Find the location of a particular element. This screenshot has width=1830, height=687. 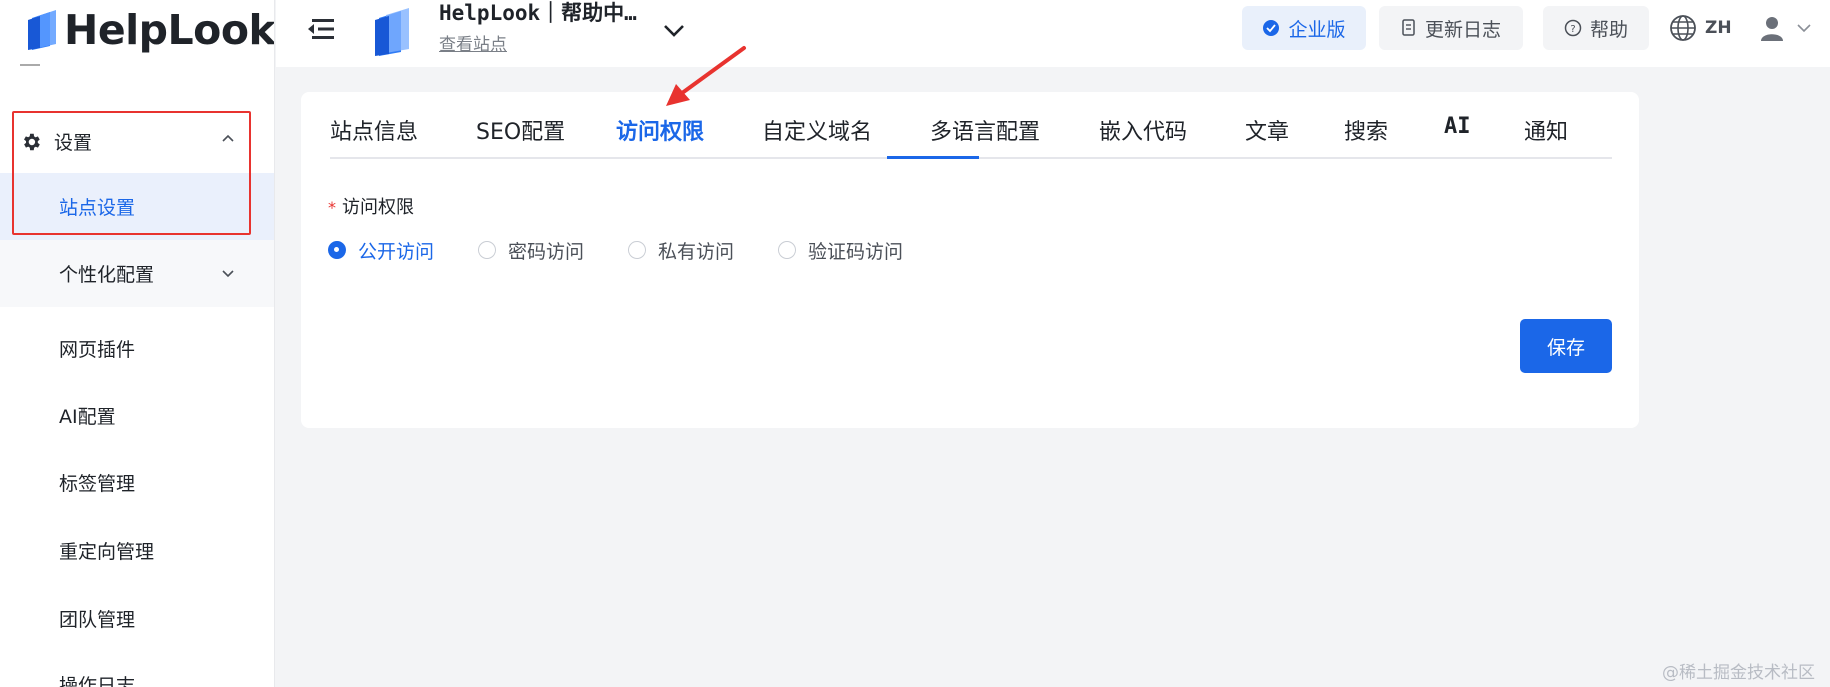

changelog-label: 更新日志 is located at coordinates (1462, 29).